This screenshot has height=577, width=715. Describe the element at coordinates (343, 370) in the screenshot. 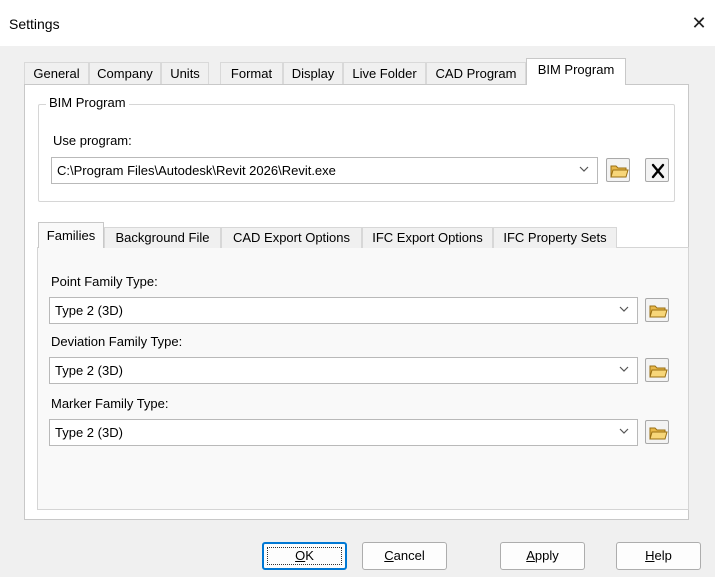

I see `deviation-family-type-dropdown: Type 2 (3D)` at that location.